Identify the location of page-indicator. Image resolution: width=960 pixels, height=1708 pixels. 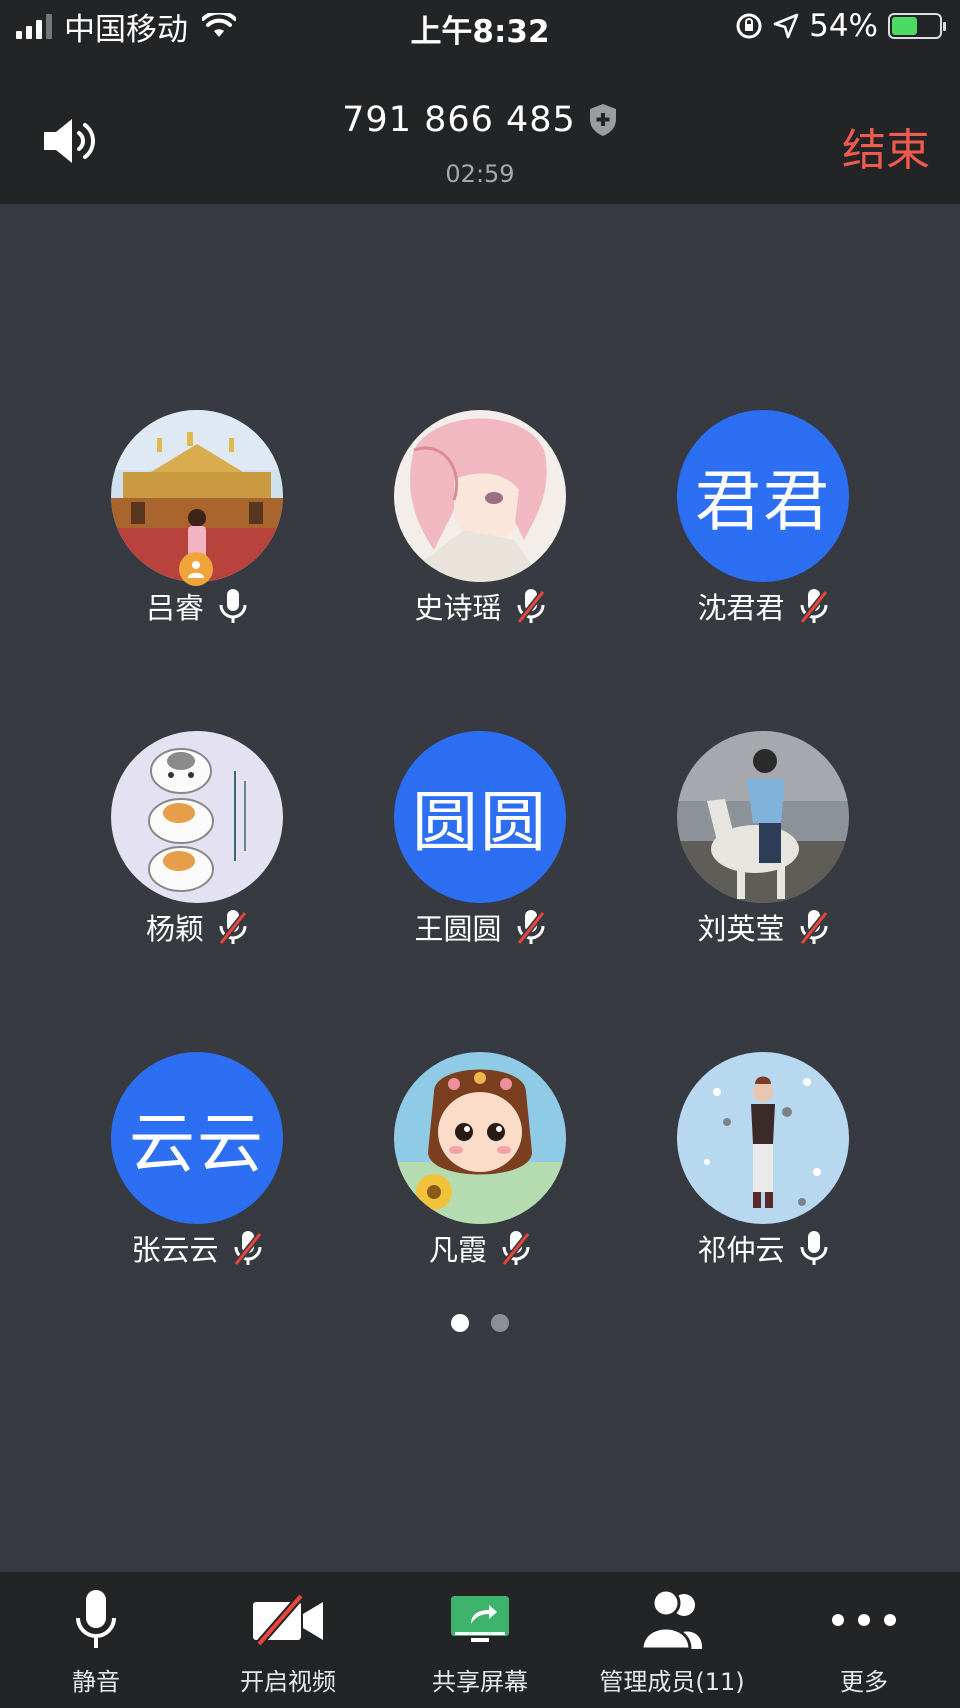
(480, 1323).